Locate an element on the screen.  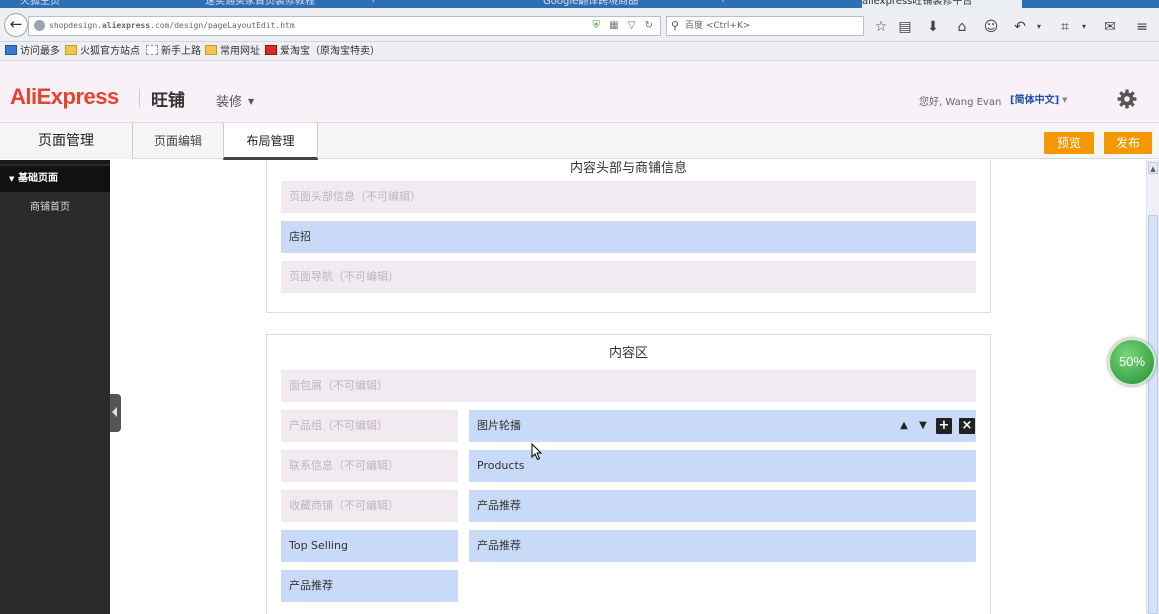
page-management-heading: 页面管理 is located at coordinates (66, 141).